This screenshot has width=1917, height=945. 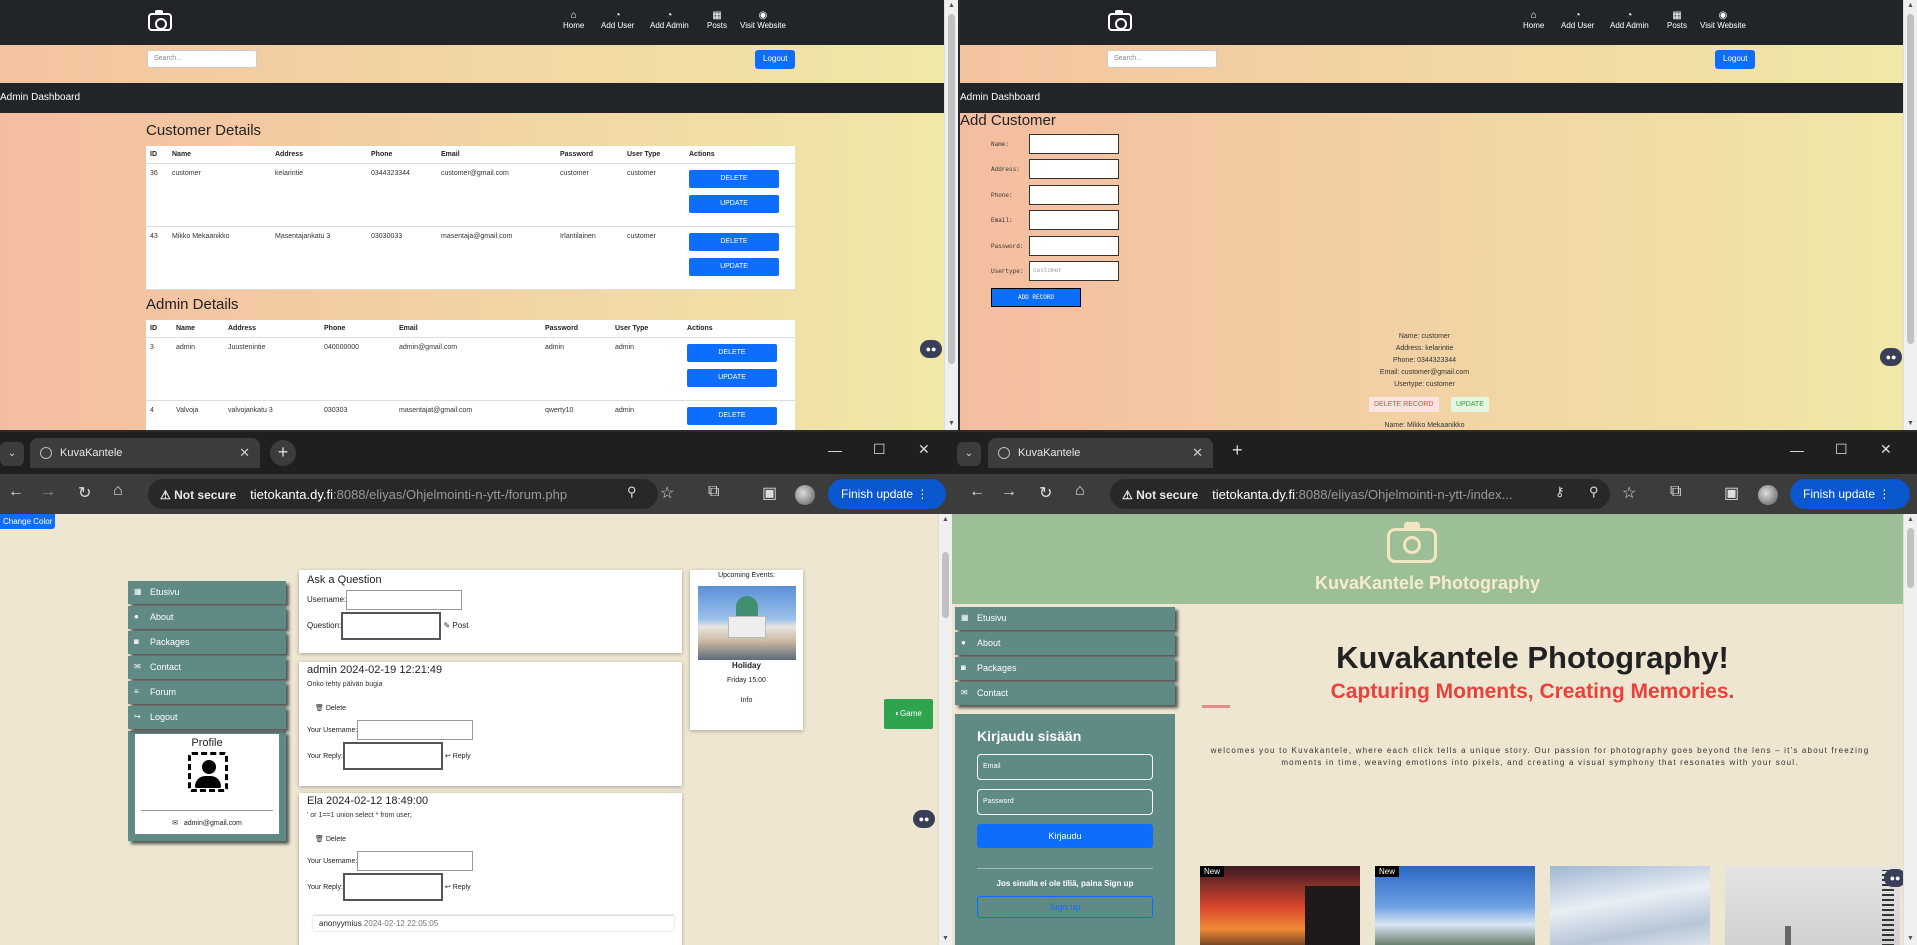 What do you see at coordinates (908, 714) in the screenshot?
I see `game-button: ◐Game` at bounding box center [908, 714].